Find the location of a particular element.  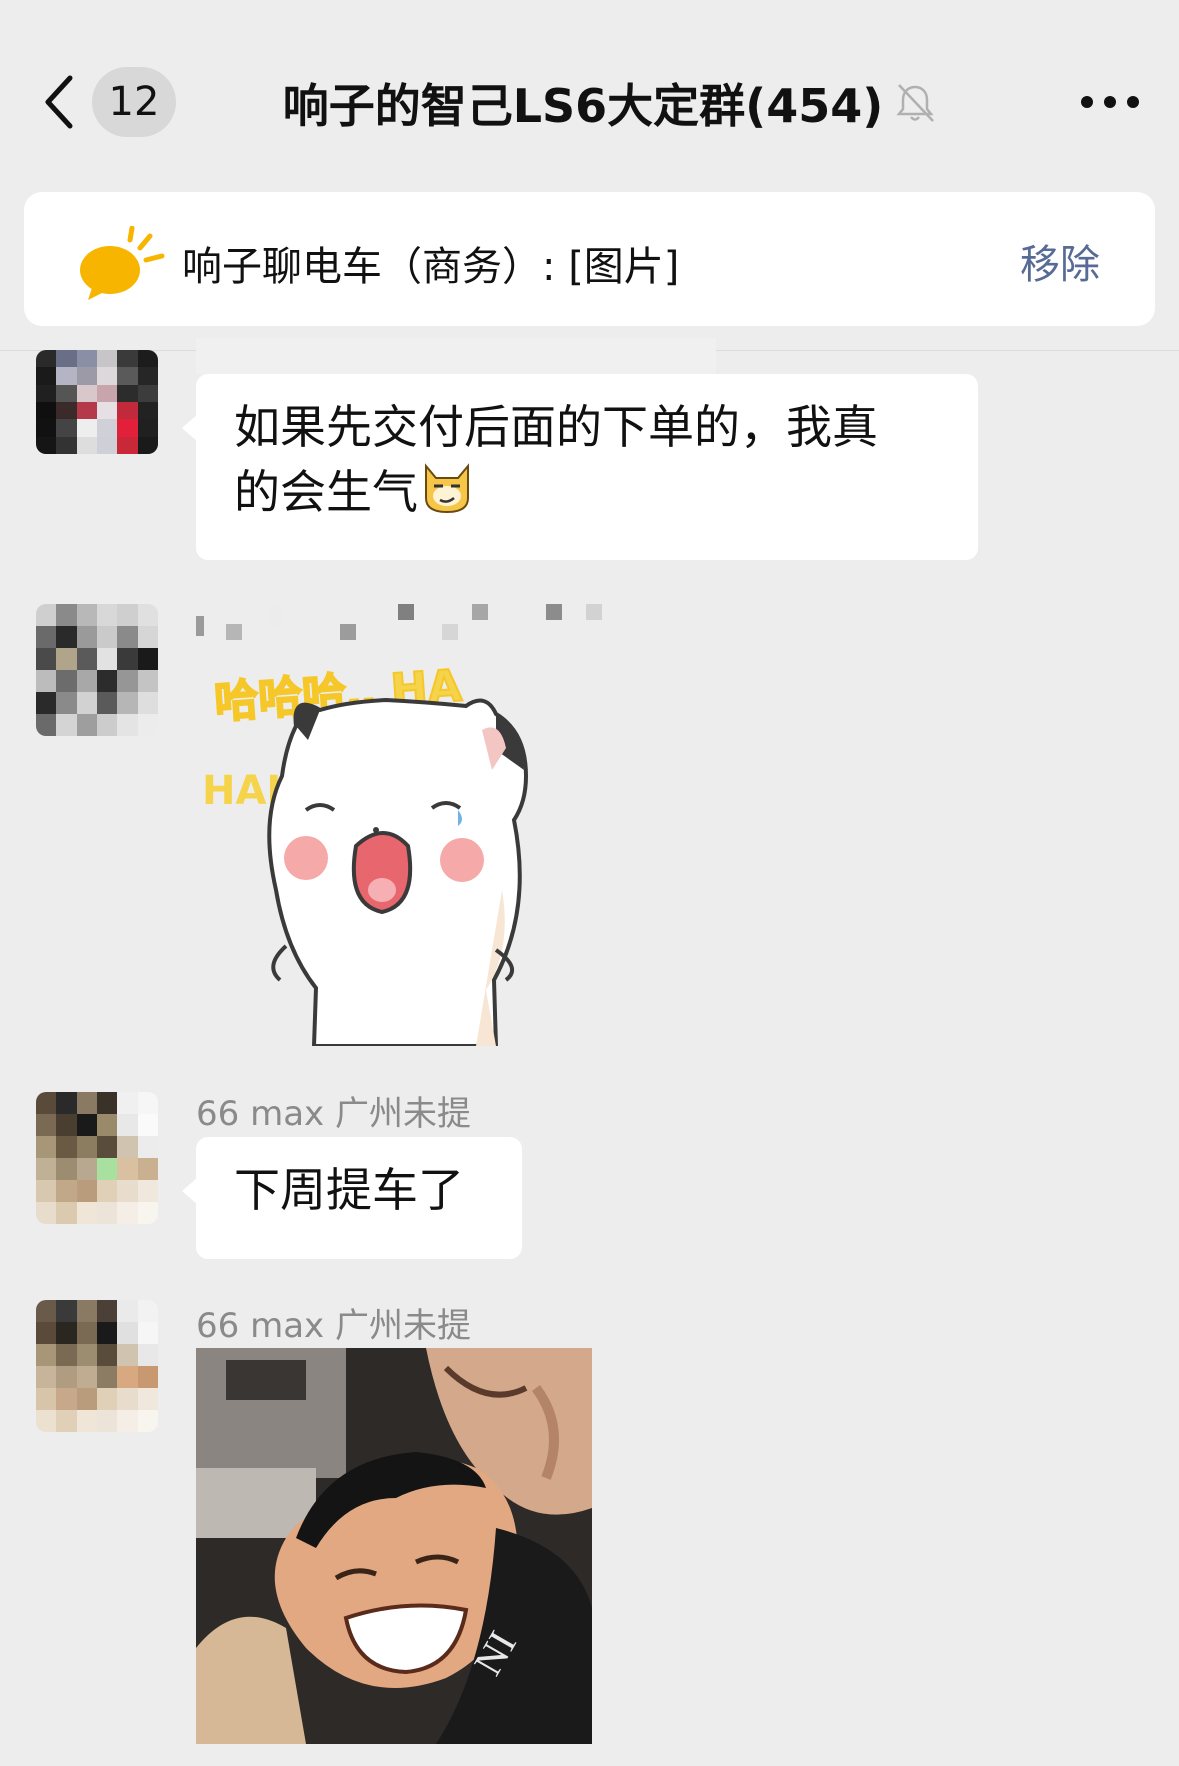

cat-smirk-emoji is located at coordinates (447, 488).